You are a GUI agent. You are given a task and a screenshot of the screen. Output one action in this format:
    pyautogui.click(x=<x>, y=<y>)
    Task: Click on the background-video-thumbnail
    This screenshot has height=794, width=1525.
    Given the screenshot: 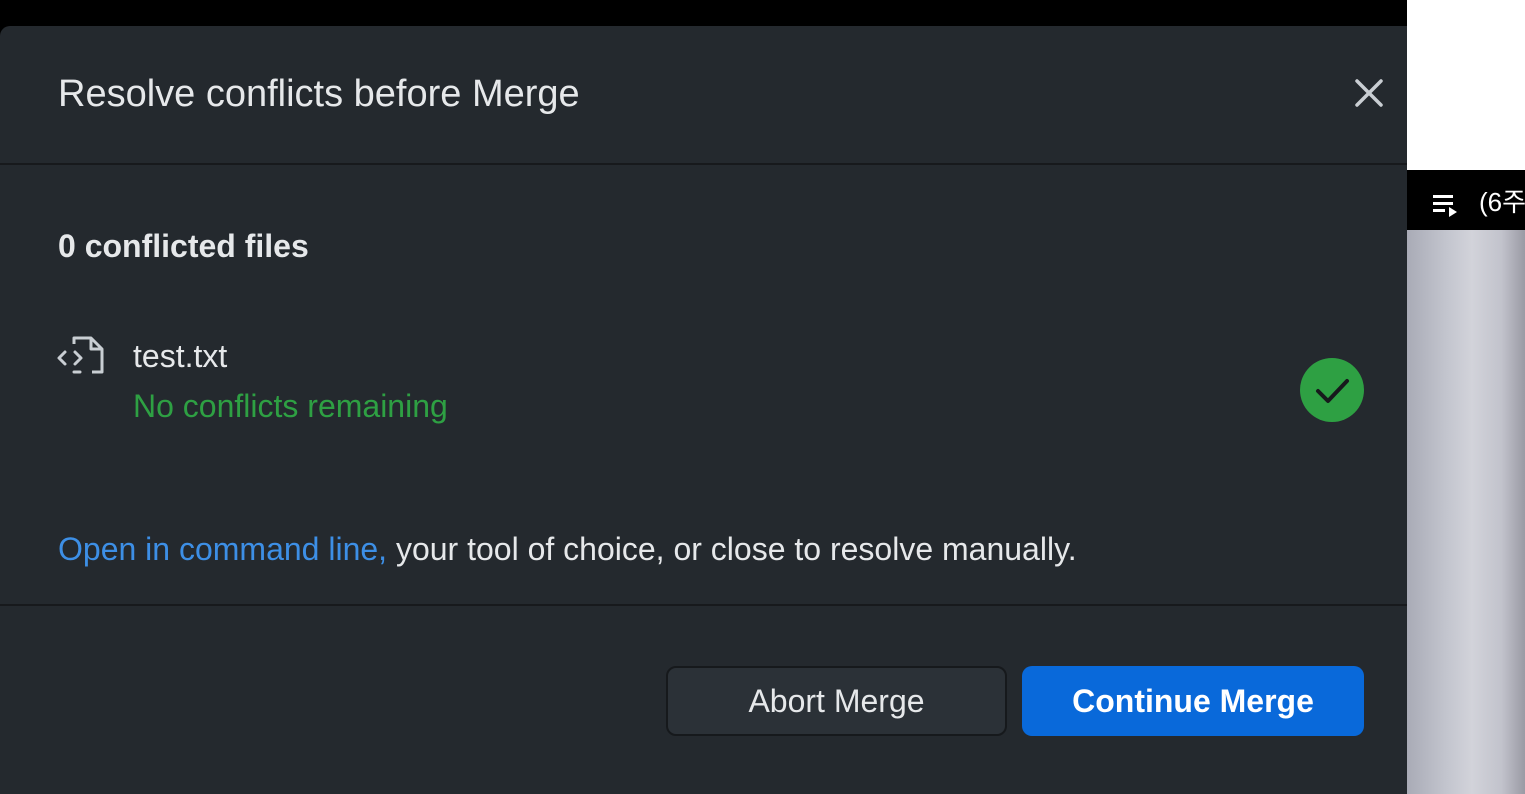 What is the action you would take?
    pyautogui.click(x=1466, y=512)
    